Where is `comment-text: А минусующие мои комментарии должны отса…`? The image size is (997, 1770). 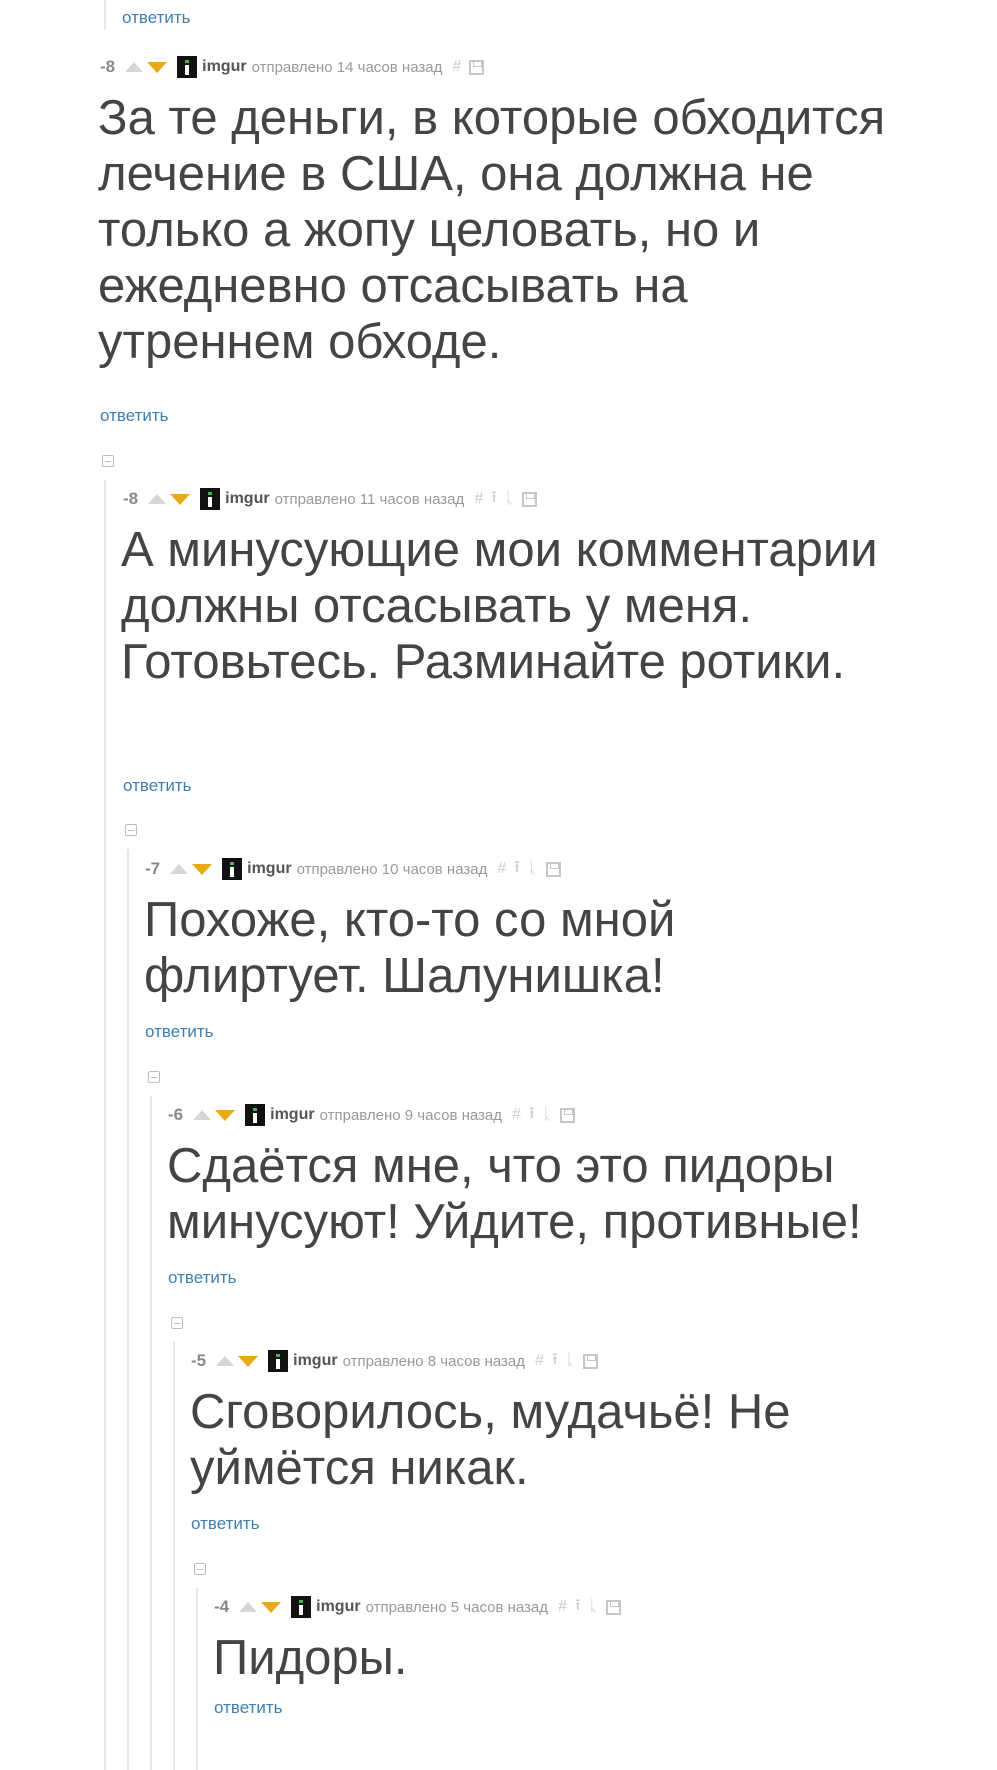 comment-text: А минусующие мои комментарии должны отса… is located at coordinates (499, 606).